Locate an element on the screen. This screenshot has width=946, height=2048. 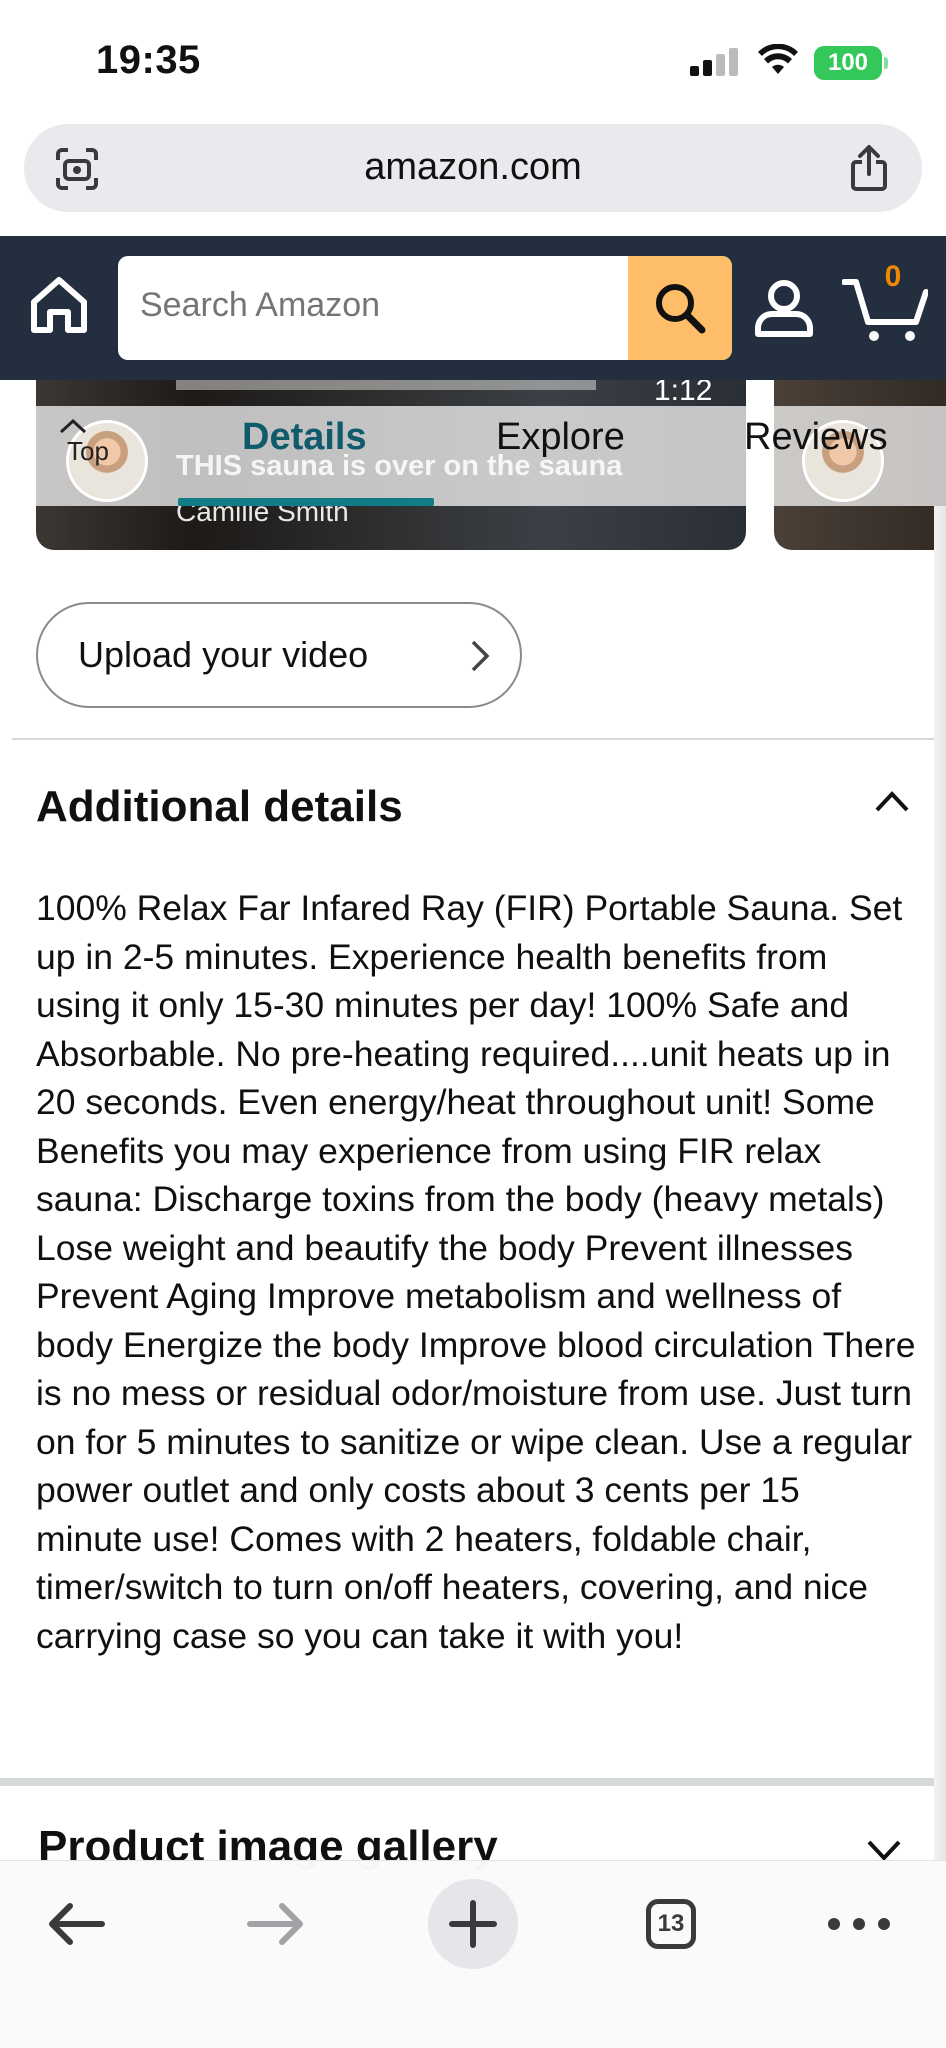
amazon-header: 0 is located at coordinates (473, 308).